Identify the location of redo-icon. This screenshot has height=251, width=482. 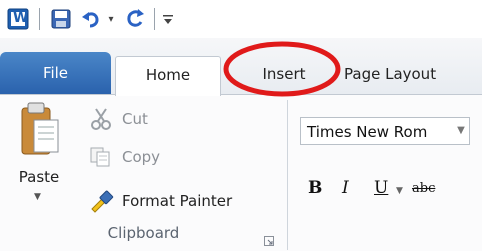
(135, 19).